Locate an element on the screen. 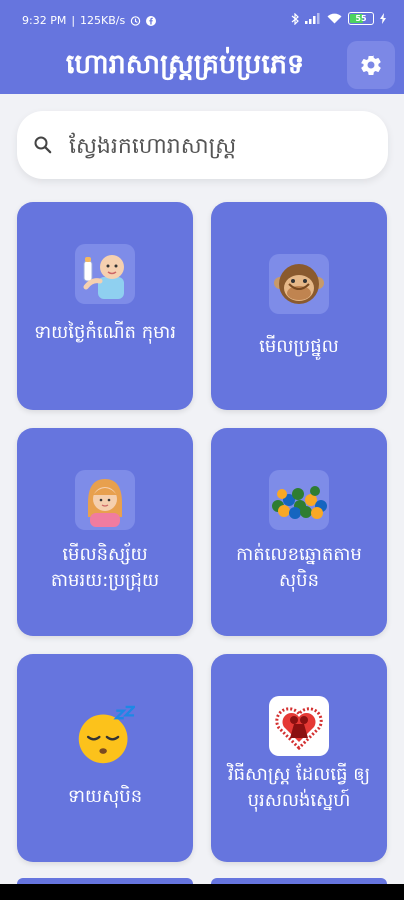  card-label: ទាយសុបិន is located at coordinates (105, 796).